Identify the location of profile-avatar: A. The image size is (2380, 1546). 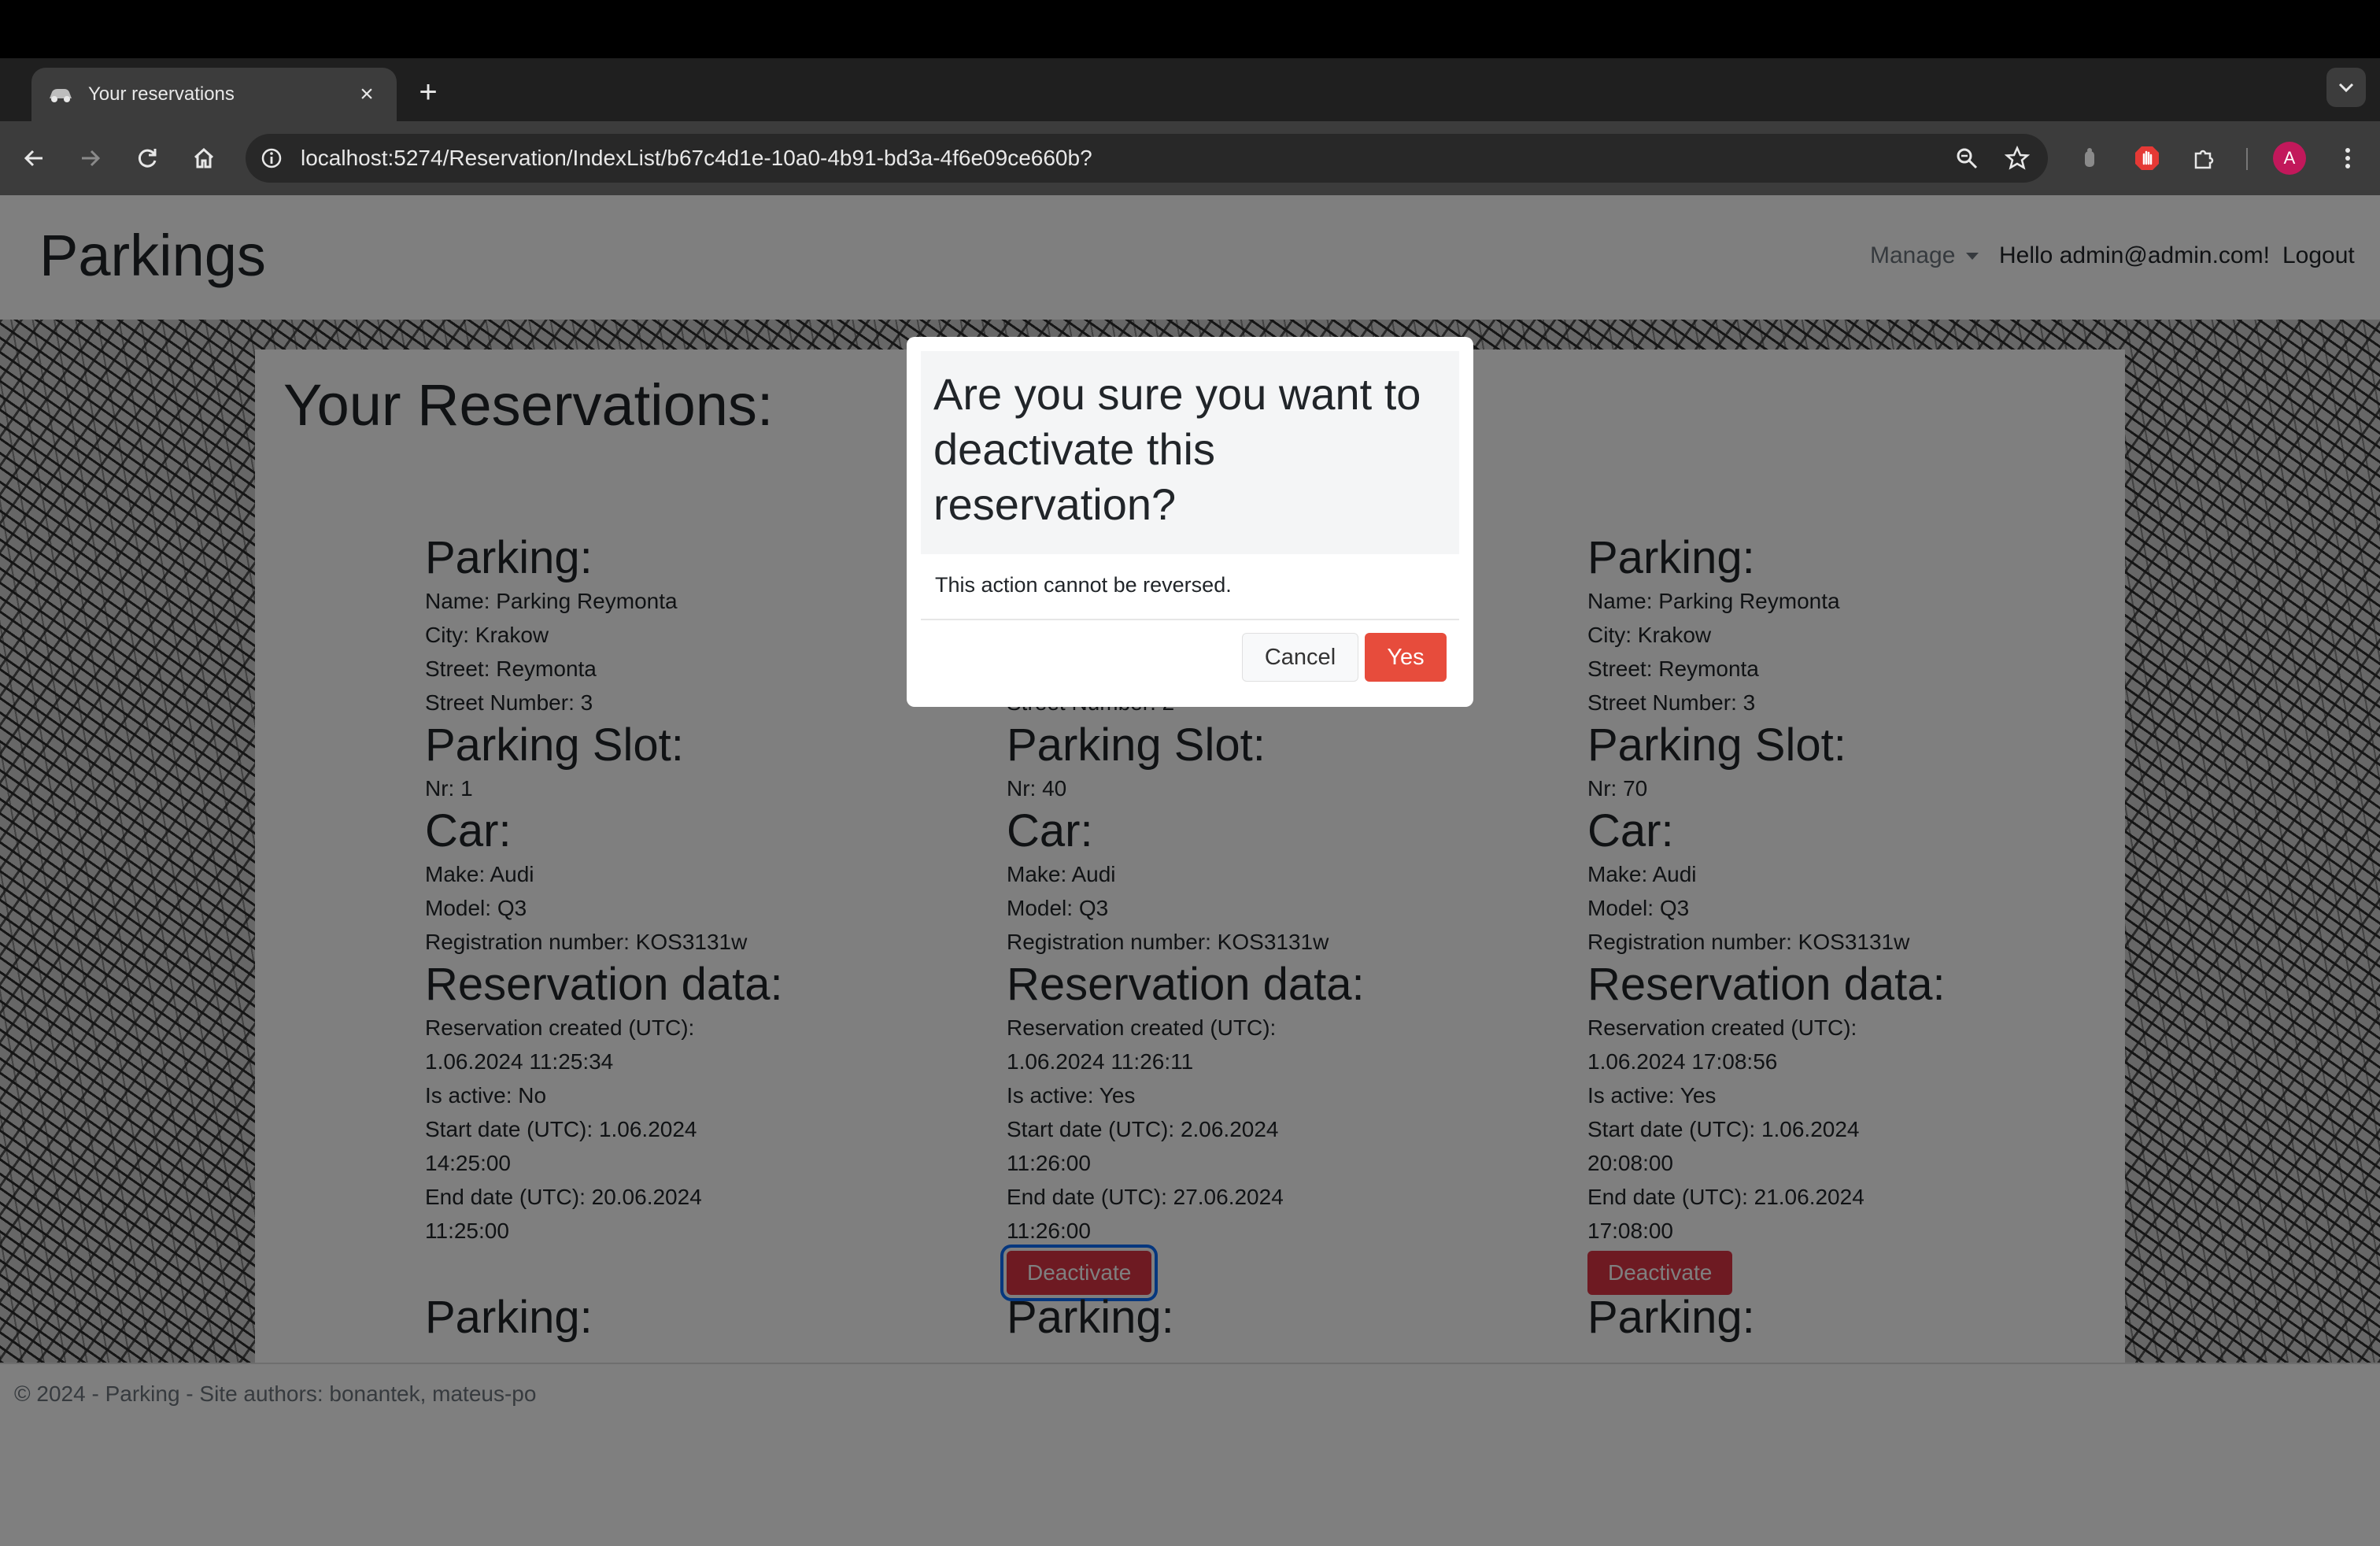
(2289, 158).